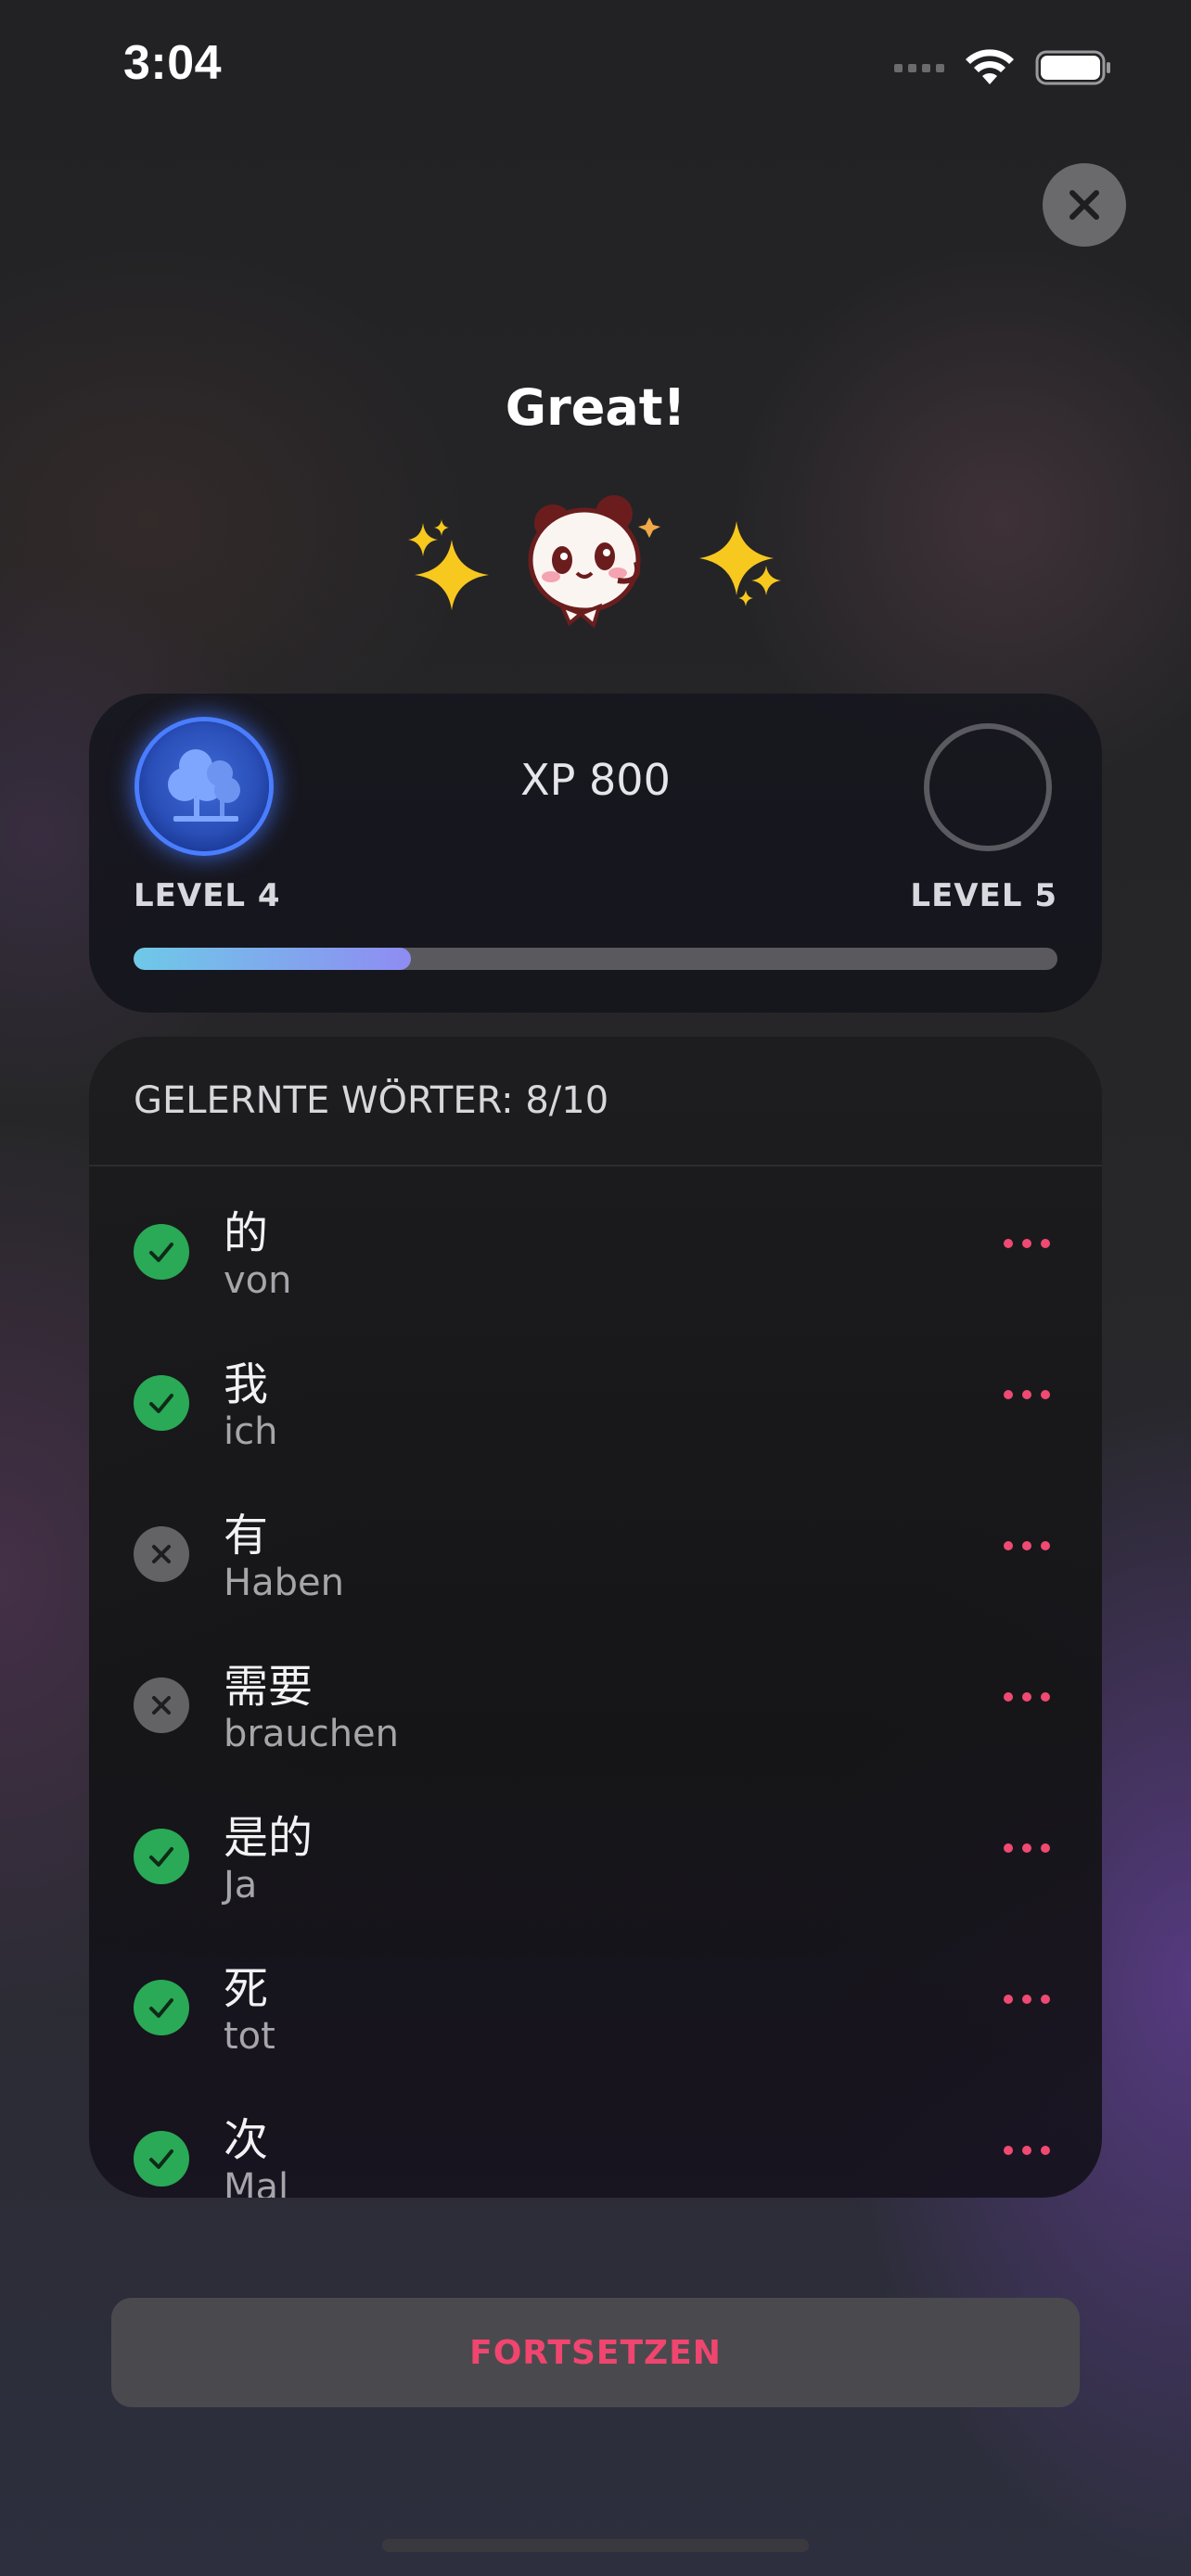 This screenshot has width=1191, height=2576. I want to click on mascot-illustration, so click(595, 561).